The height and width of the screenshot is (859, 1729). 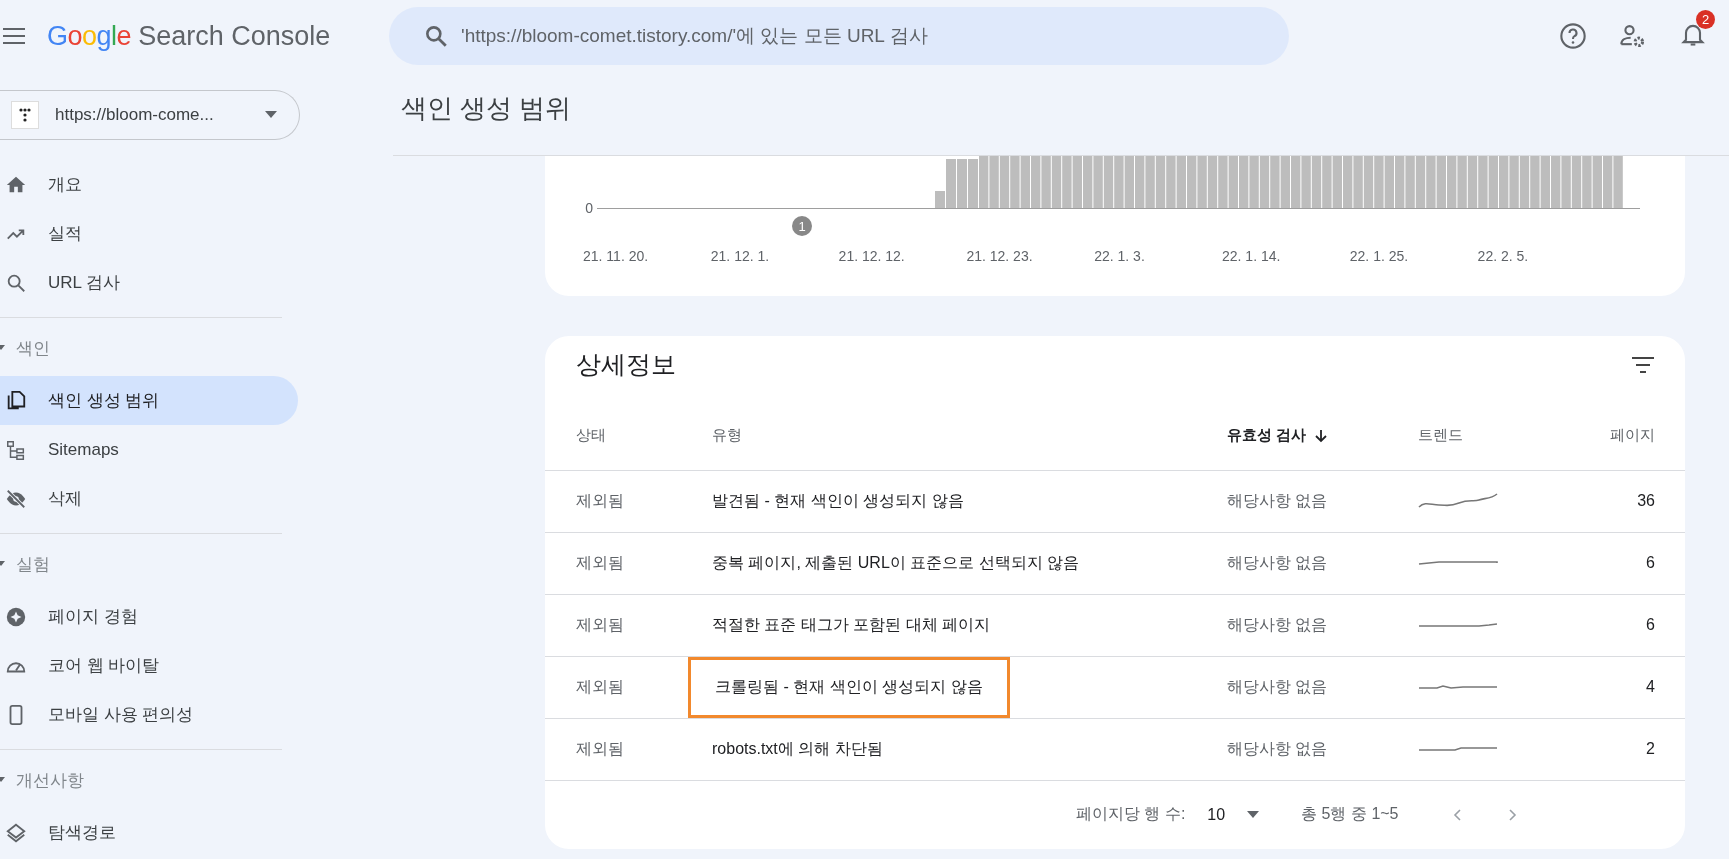 I want to click on rows-per-page-label: 페이지당 행 수:, so click(x=1131, y=814).